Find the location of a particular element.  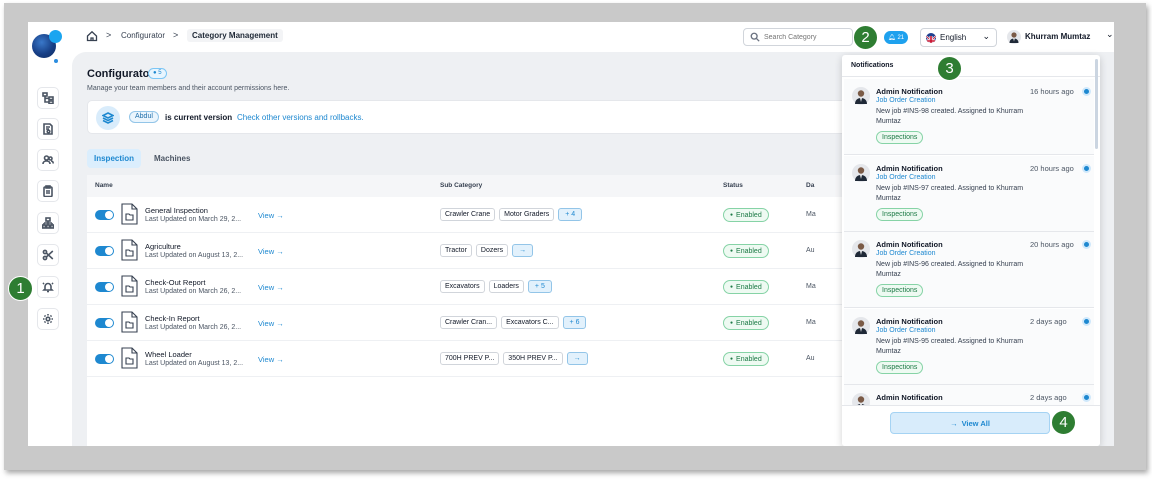

sidebar-item-org is located at coordinates (48, 223).